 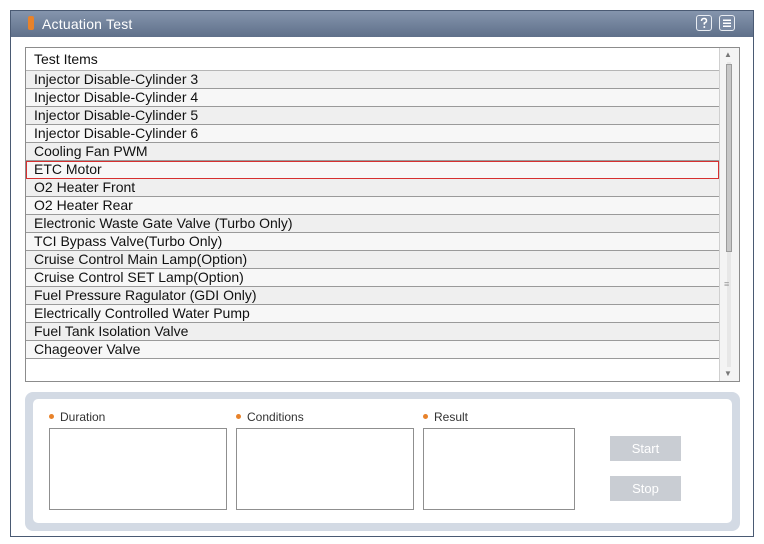 What do you see at coordinates (645, 448) in the screenshot?
I see `start-button: Start` at bounding box center [645, 448].